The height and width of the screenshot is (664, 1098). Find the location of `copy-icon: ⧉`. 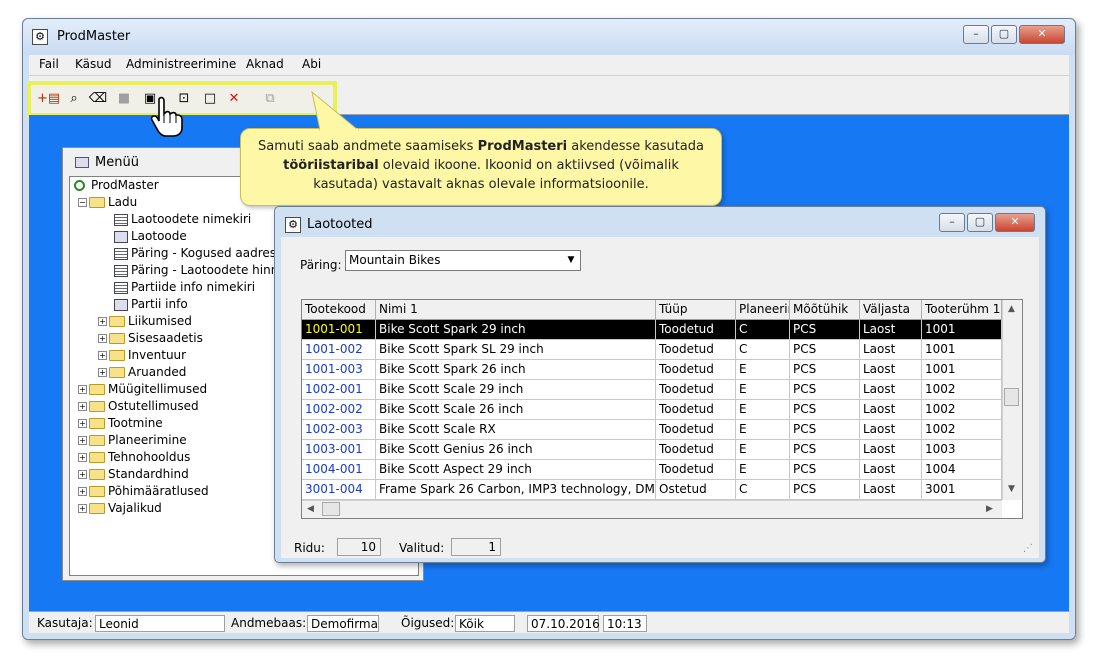

copy-icon: ⧉ is located at coordinates (270, 99).